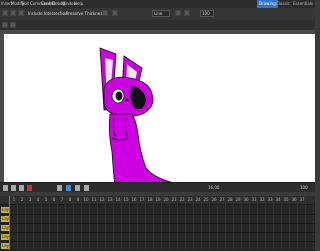 Image resolution: width=320 pixels, height=251 pixels. Describe the element at coordinates (46, 200) in the screenshot. I see `frame-number: 5` at that location.